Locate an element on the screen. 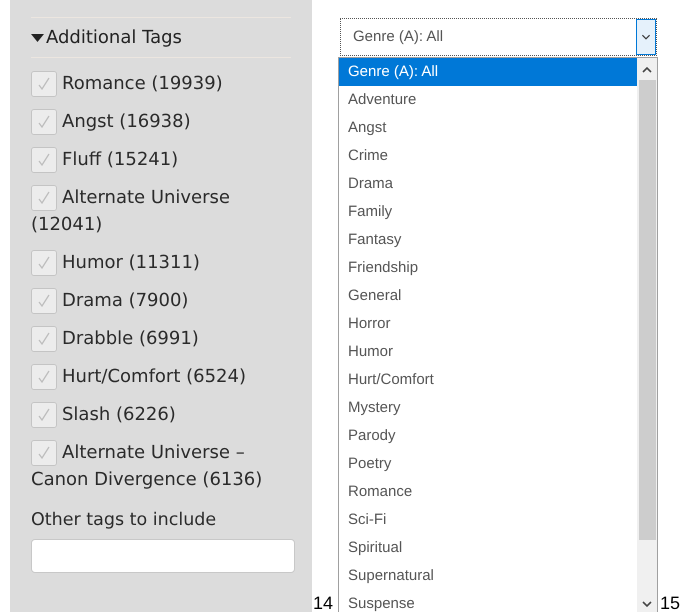 Image resolution: width=681 pixels, height=612 pixels. page-number: 15 is located at coordinates (670, 601).